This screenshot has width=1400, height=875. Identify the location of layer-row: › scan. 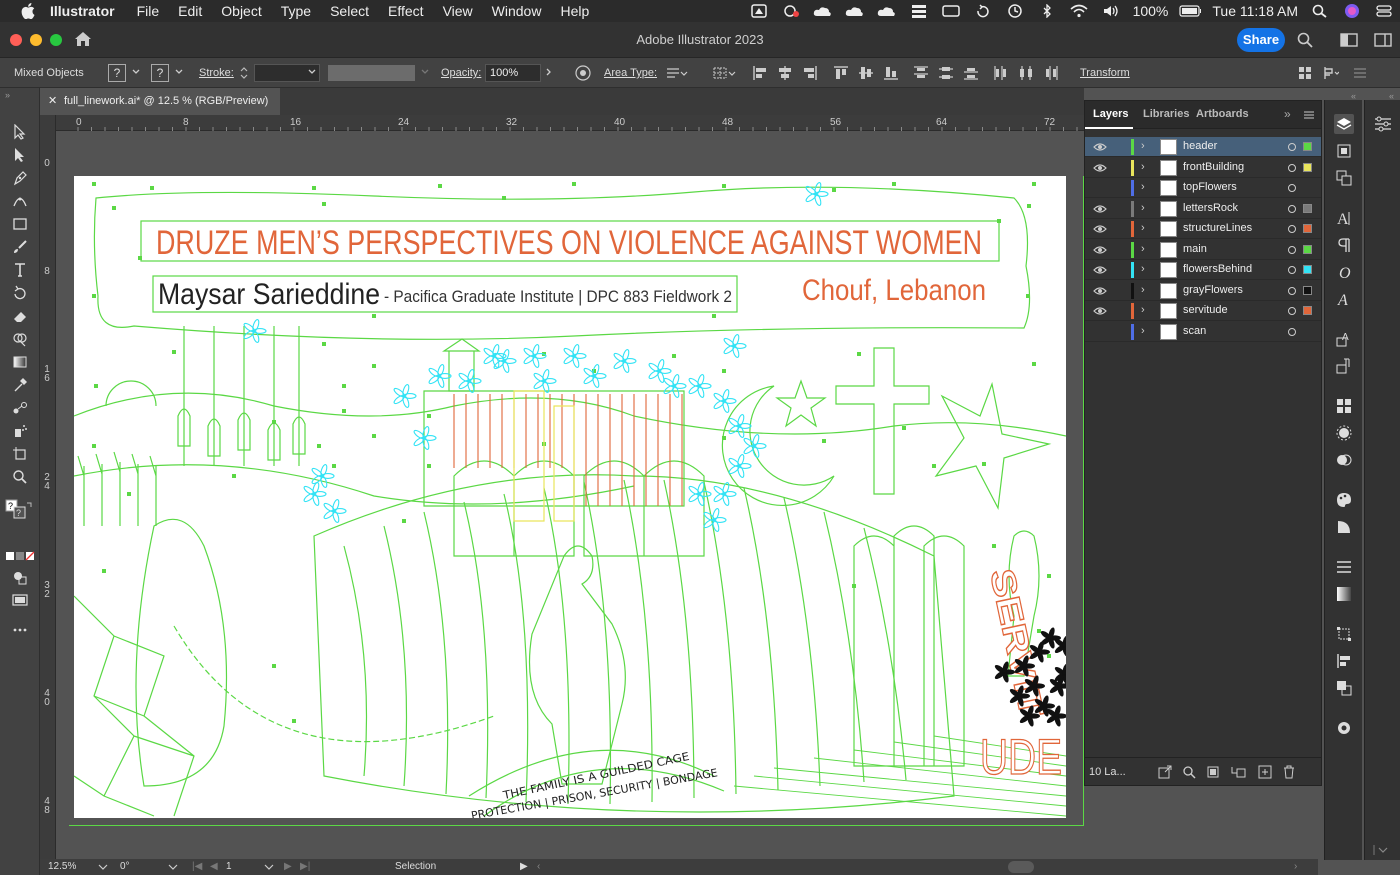
(1203, 332).